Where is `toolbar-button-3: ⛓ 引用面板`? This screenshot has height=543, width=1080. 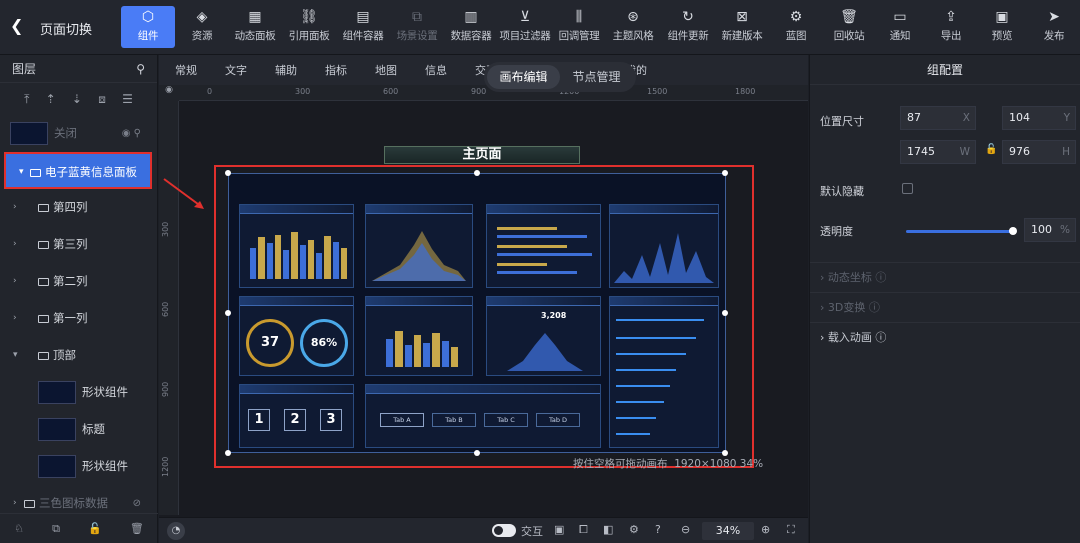 toolbar-button-3: ⛓ 引用面板 is located at coordinates (309, 27).